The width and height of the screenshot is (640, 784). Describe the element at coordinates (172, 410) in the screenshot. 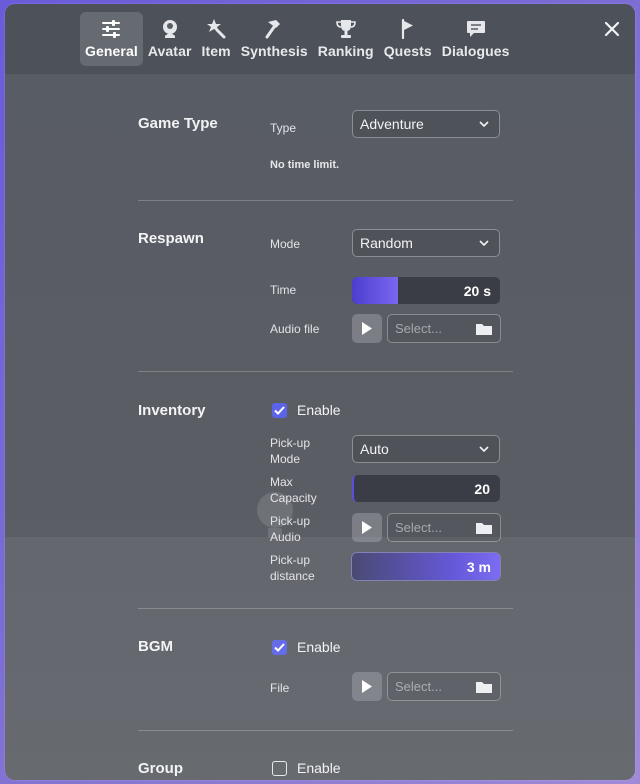

I see `section-title: Inventory` at that location.